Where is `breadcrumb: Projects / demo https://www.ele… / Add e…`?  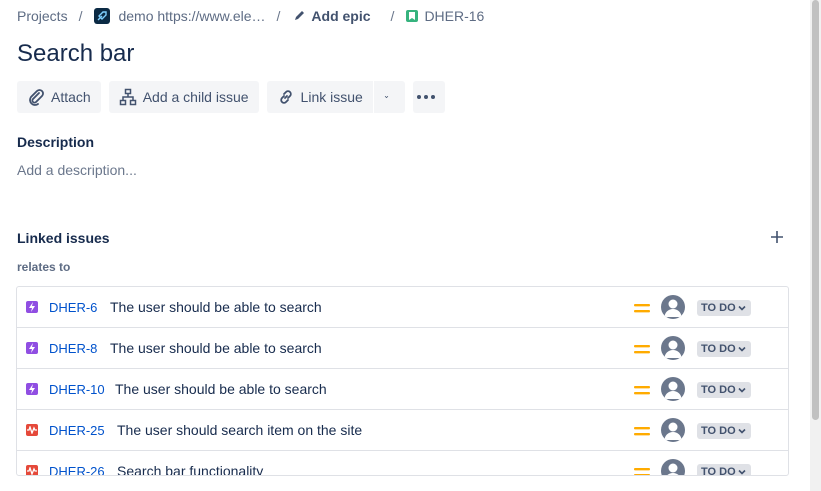
breadcrumb: Projects / demo https://www.ele… / Add e… is located at coordinates (250, 16).